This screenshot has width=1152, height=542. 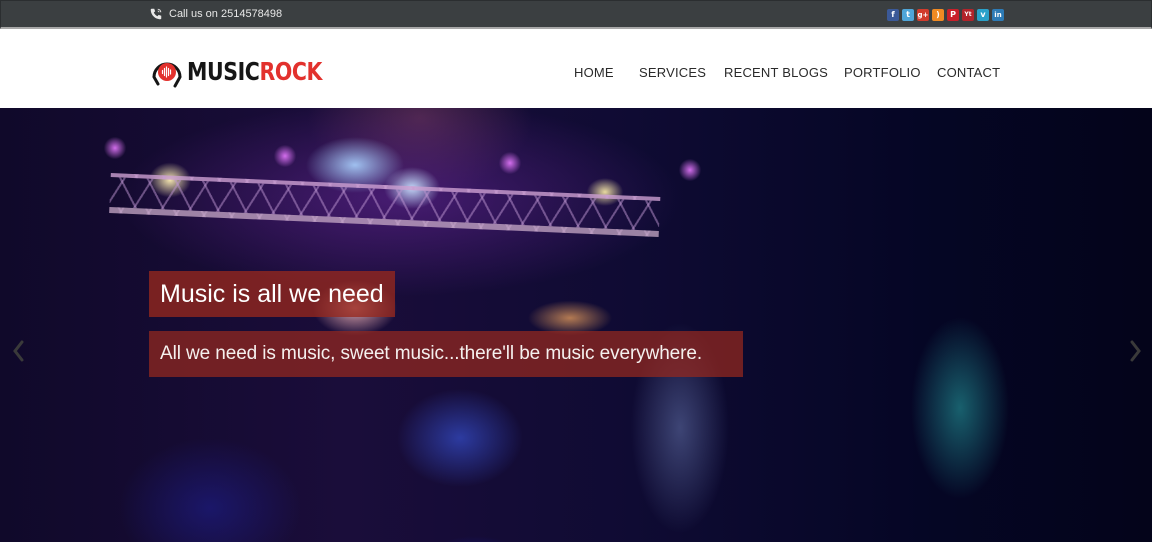 I want to click on linkedin-icon: in, so click(x=998, y=15).